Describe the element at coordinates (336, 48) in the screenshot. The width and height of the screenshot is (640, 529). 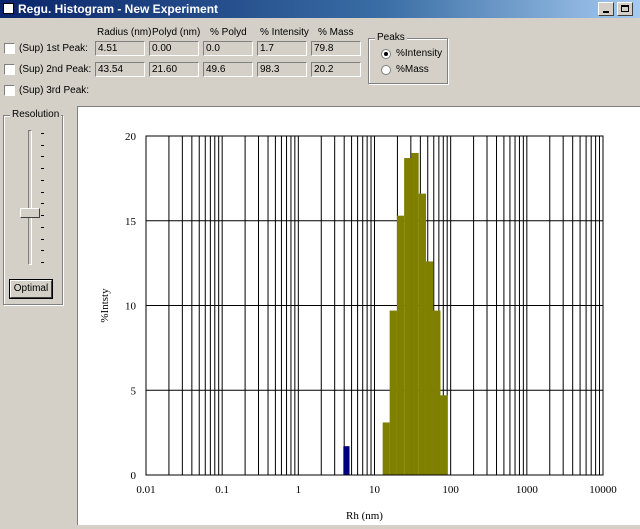
I see `peak-1-pct-mass-field: 79.8` at that location.